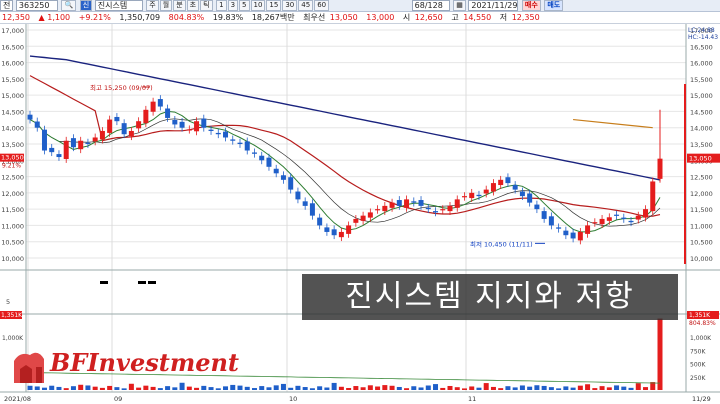  I want to click on interval-button-10: 10, so click(258, 5).